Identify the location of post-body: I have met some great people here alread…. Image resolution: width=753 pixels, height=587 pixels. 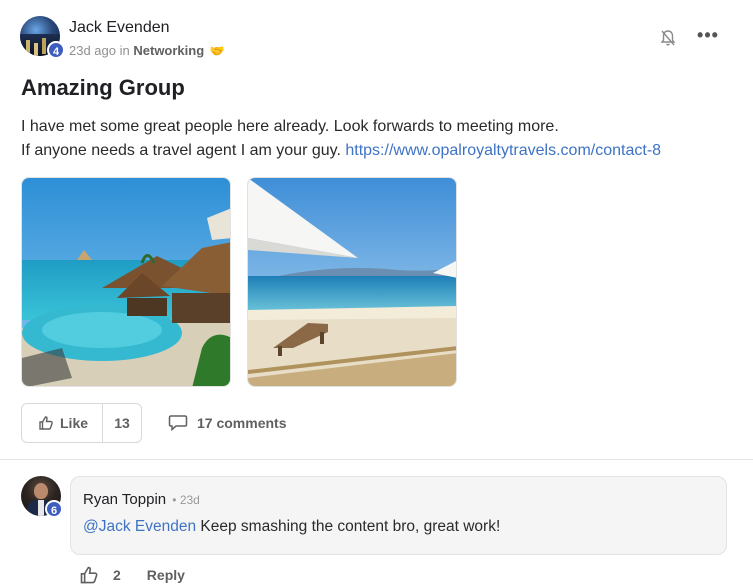
(371, 139).